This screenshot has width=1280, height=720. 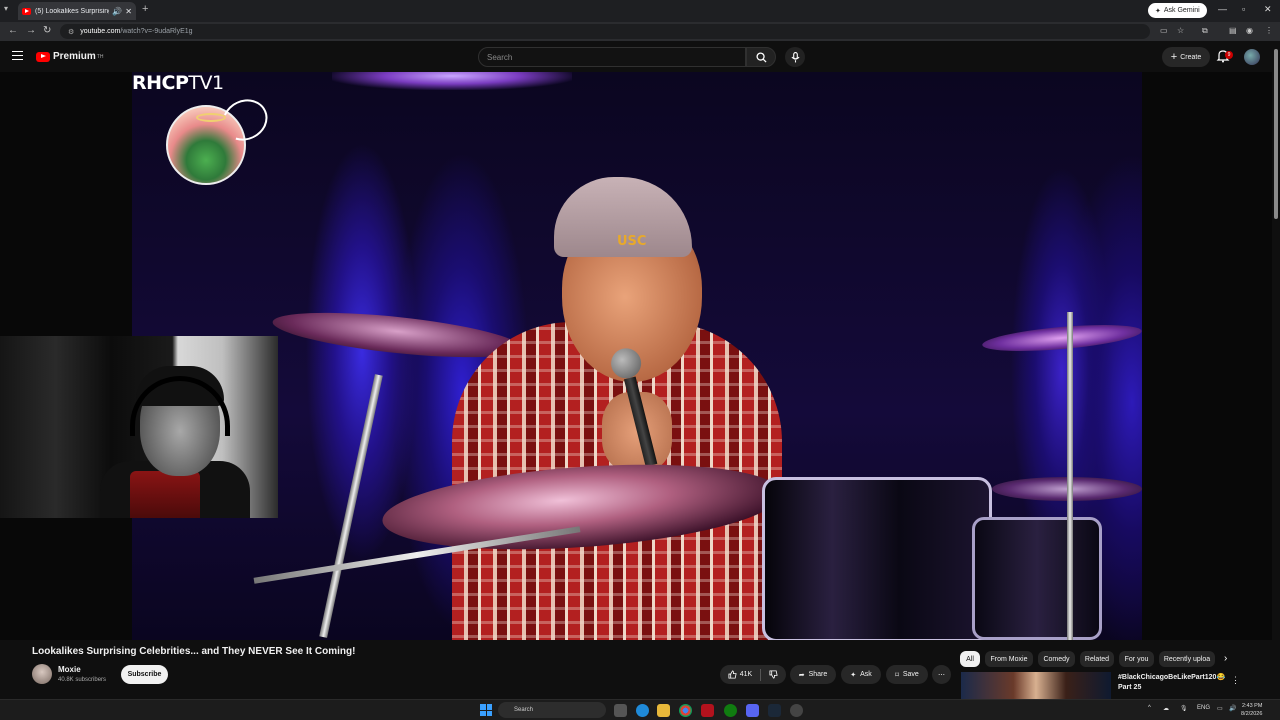 I want to click on tab-search-icon: ▾, so click(x=6, y=8).